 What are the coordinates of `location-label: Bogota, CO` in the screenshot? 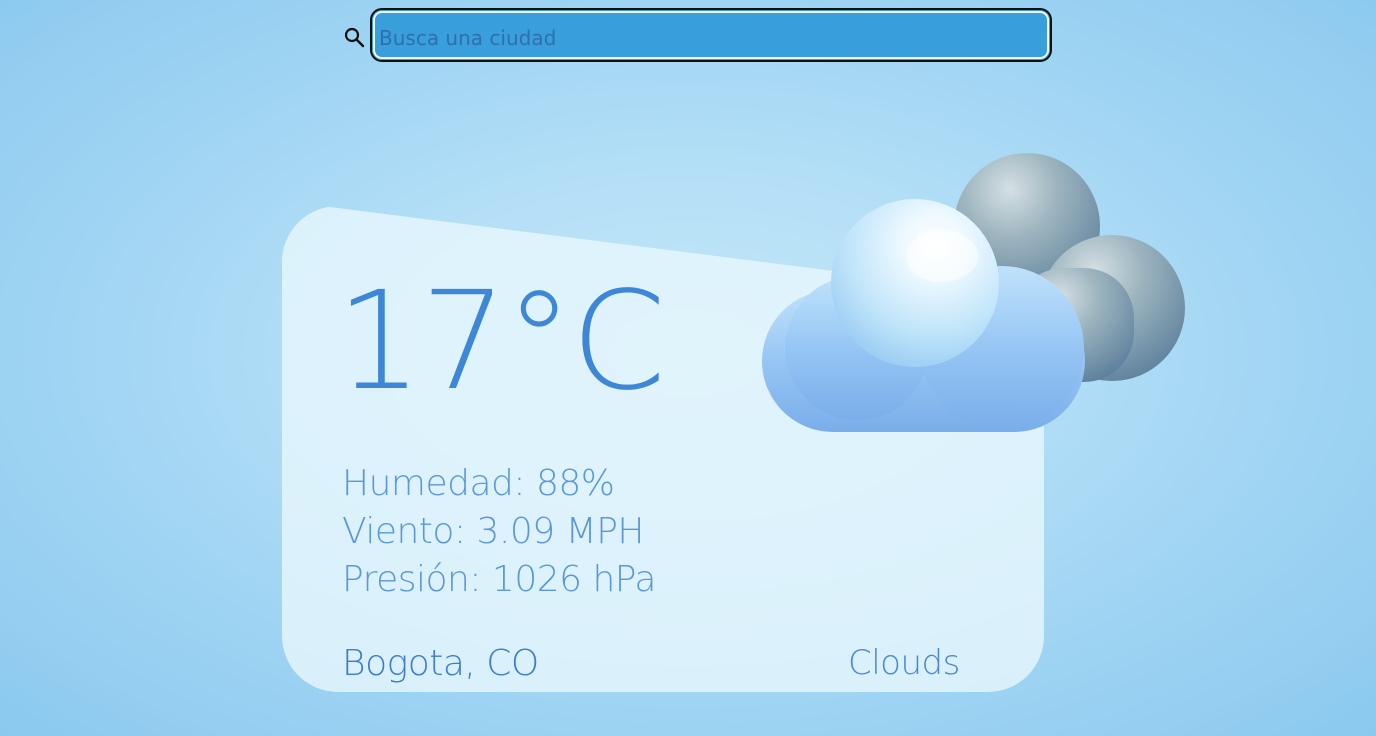 It's located at (440, 663).